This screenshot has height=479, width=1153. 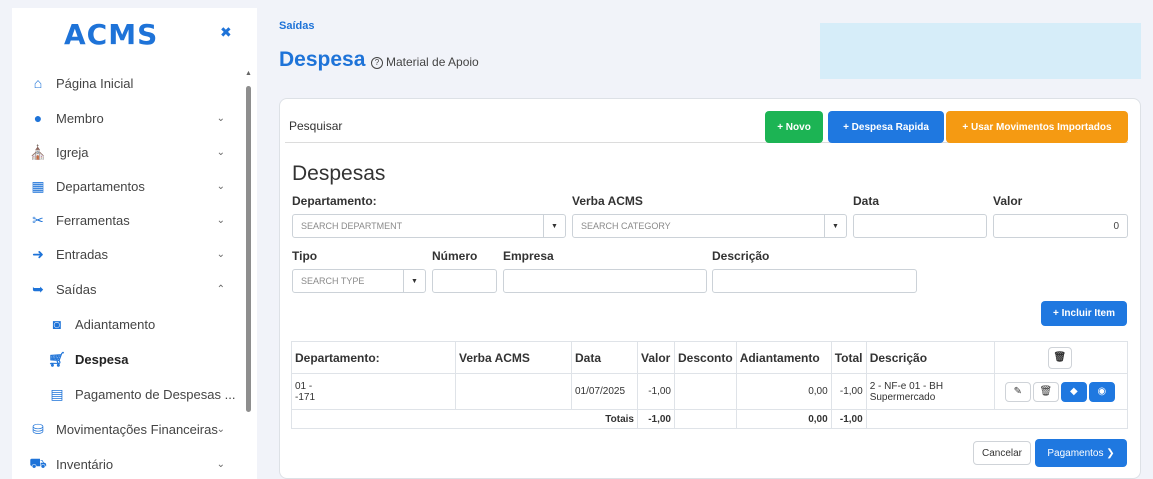 What do you see at coordinates (1037, 127) in the screenshot?
I see `usar-movimentos-button: + Usar Movimentos Importados` at bounding box center [1037, 127].